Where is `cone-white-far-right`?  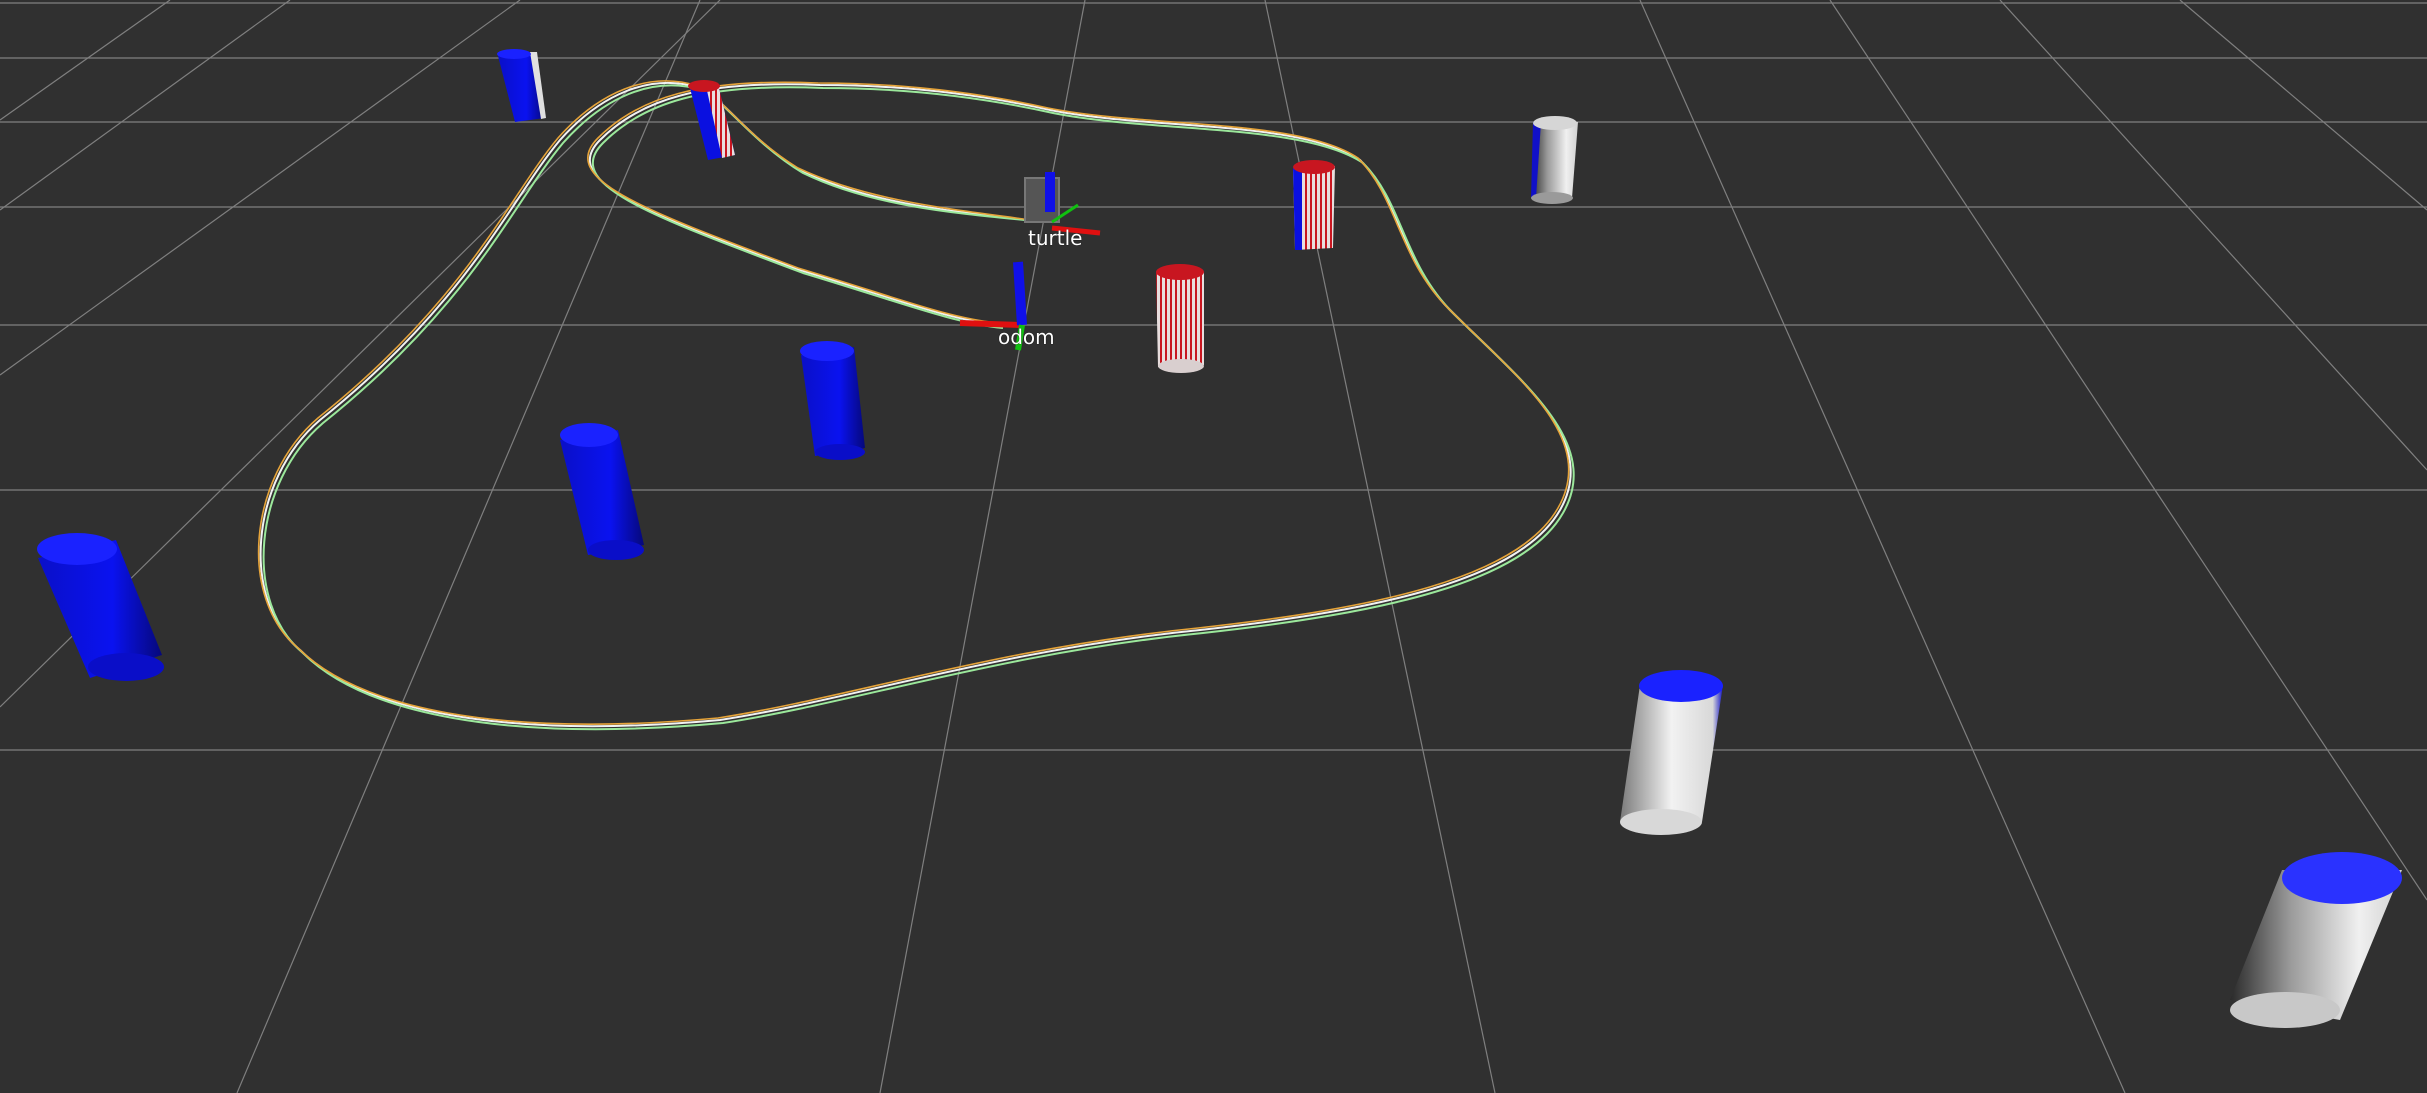
cone-white-far-right is located at coordinates (1554, 160).